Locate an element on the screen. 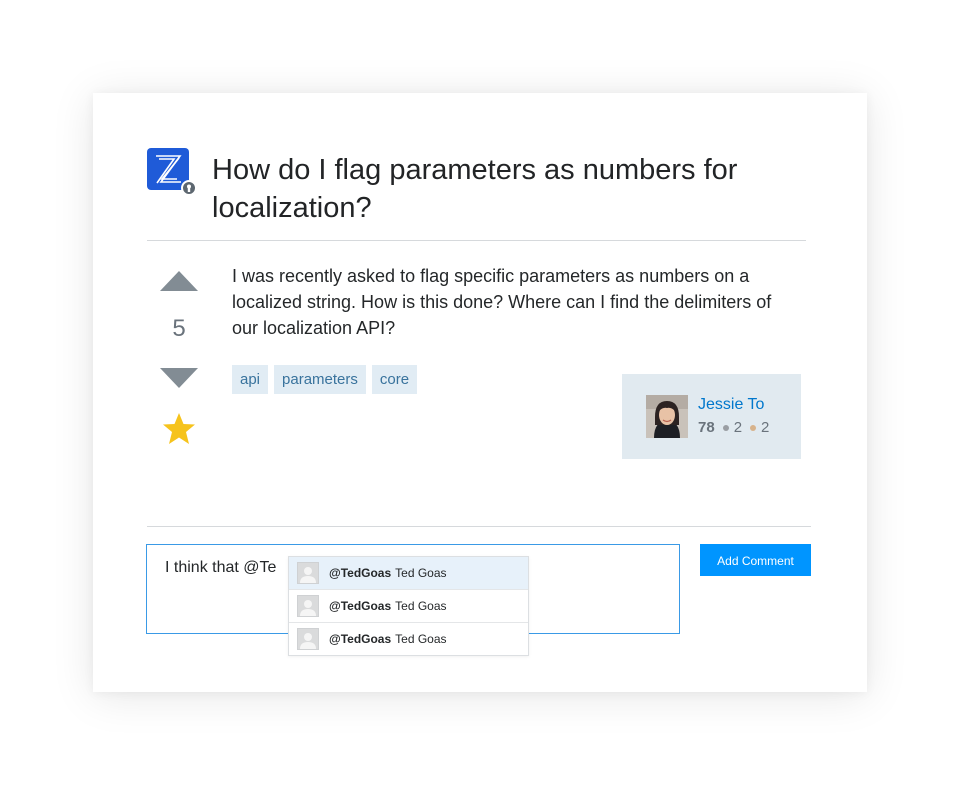 The image size is (960, 785). tag-core: core is located at coordinates (394, 379).